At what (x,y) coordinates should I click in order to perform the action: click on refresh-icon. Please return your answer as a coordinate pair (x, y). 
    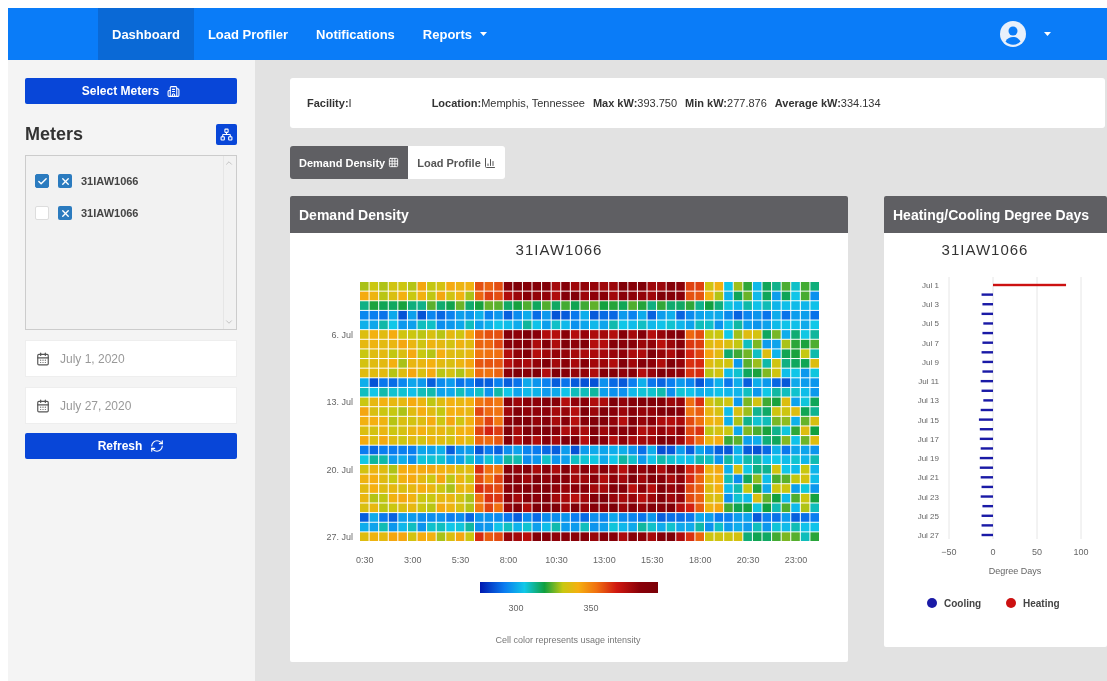
    Looking at the image, I should click on (157, 446).